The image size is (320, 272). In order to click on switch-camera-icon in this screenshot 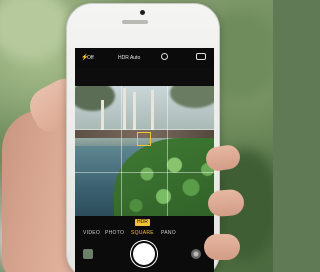, I will do `click(201, 56)`.